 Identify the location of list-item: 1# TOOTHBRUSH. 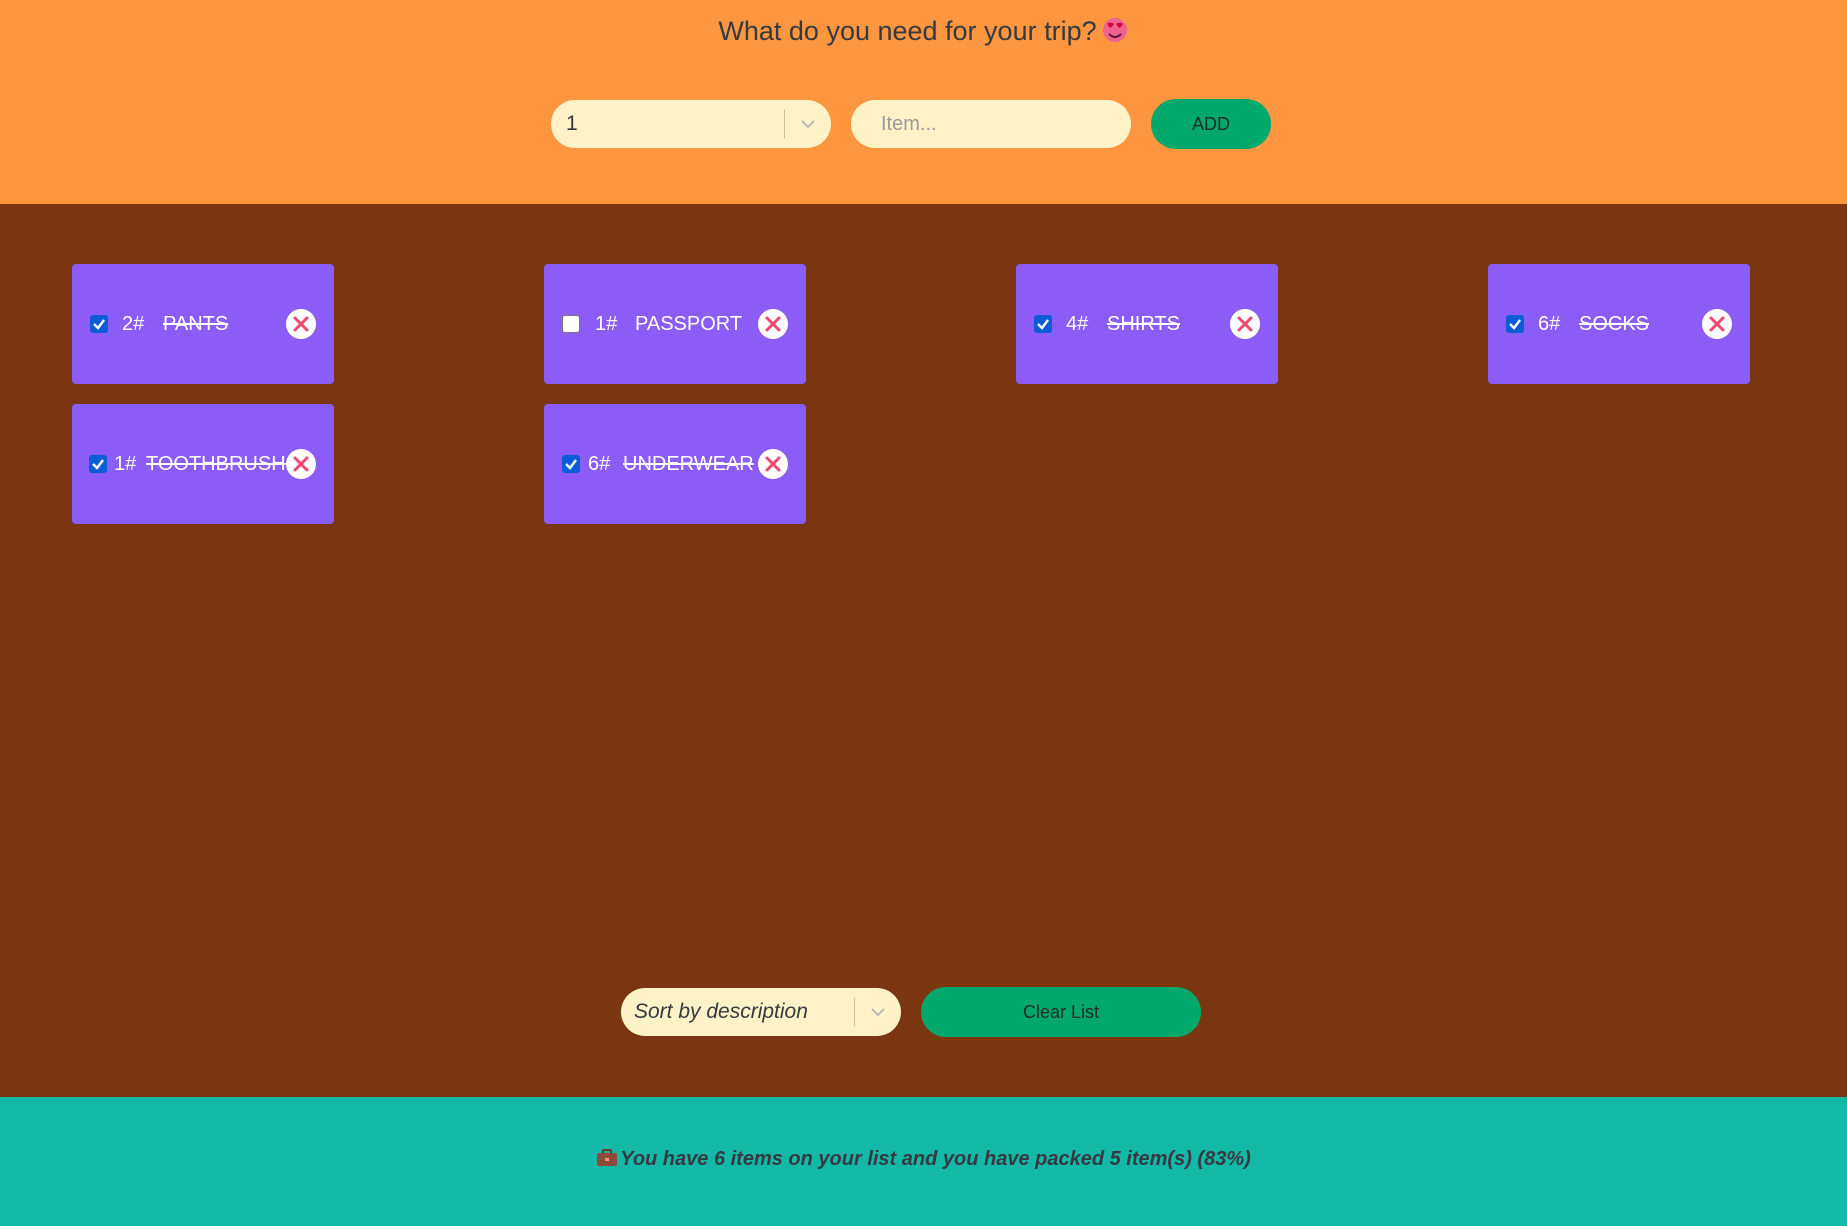
(203, 464).